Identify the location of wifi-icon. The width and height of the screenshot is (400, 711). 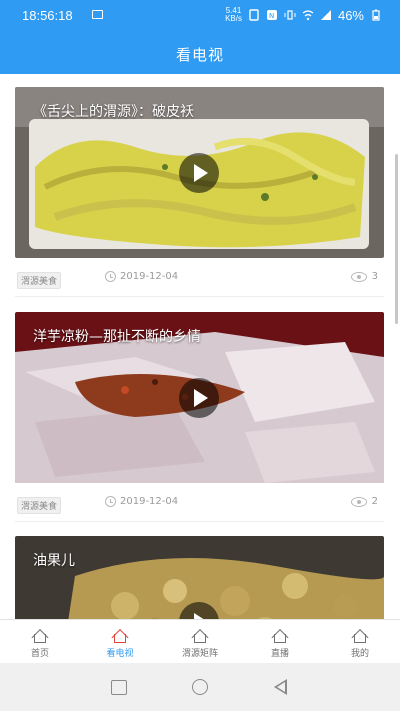
(308, 15).